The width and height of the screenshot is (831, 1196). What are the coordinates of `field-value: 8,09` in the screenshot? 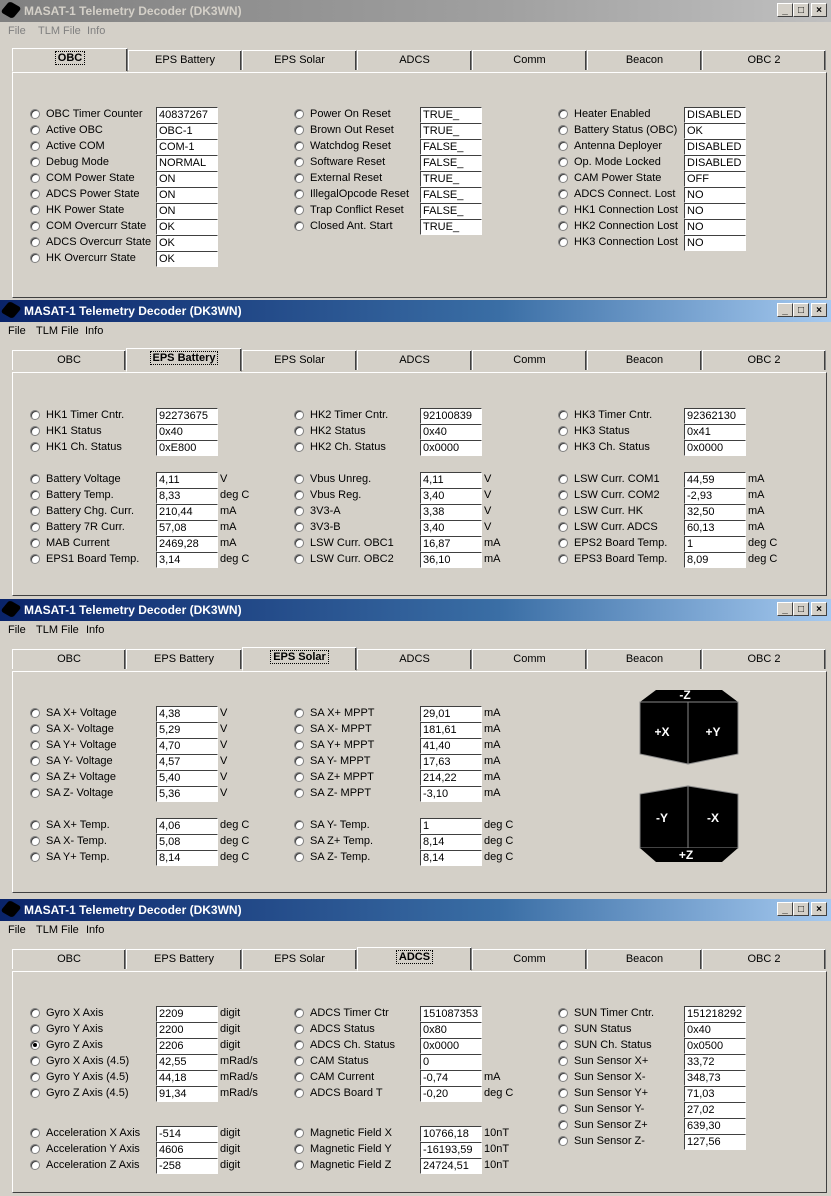 It's located at (715, 560).